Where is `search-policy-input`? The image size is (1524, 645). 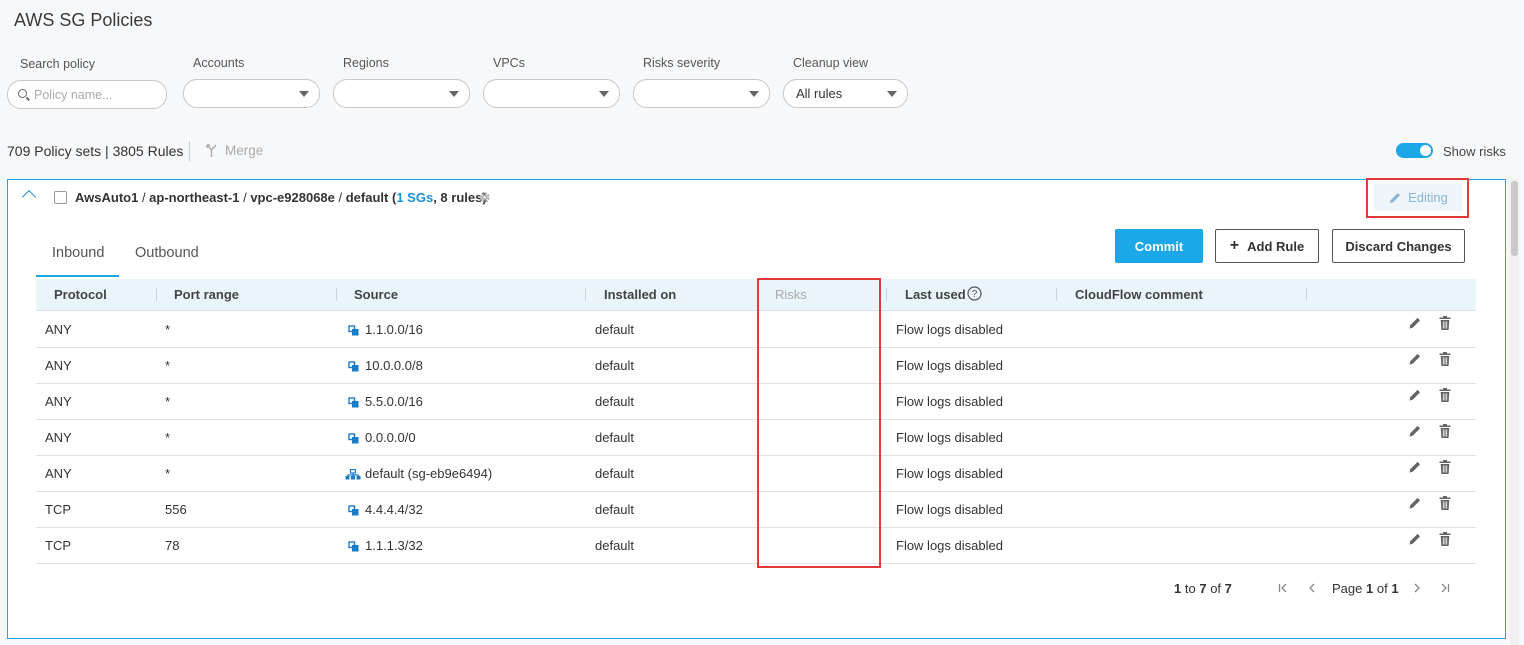 search-policy-input is located at coordinates (98, 95).